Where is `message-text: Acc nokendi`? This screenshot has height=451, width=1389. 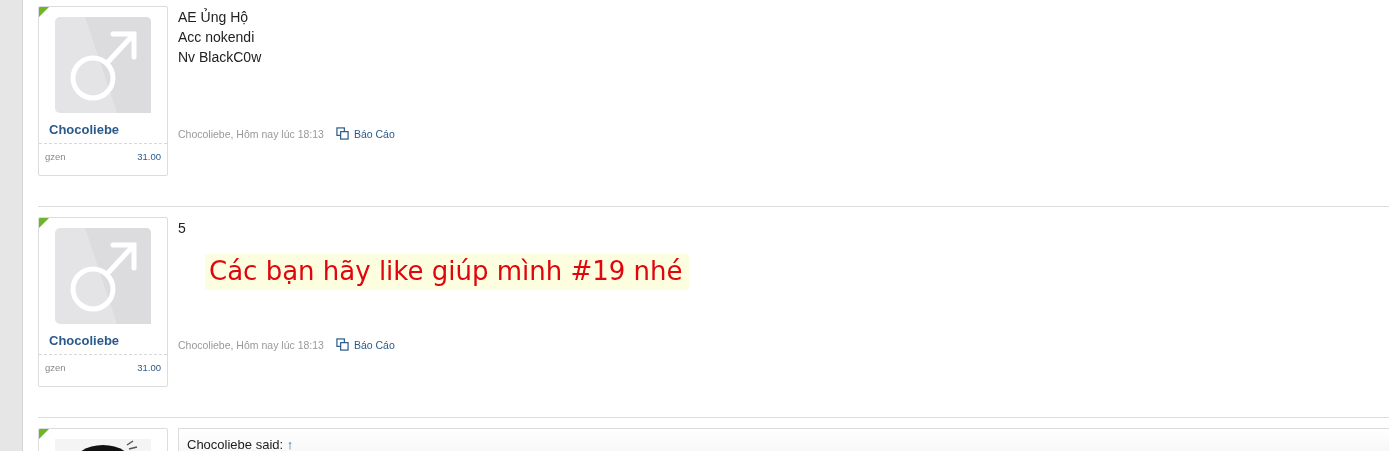
message-text: Acc nokendi is located at coordinates (217, 37).